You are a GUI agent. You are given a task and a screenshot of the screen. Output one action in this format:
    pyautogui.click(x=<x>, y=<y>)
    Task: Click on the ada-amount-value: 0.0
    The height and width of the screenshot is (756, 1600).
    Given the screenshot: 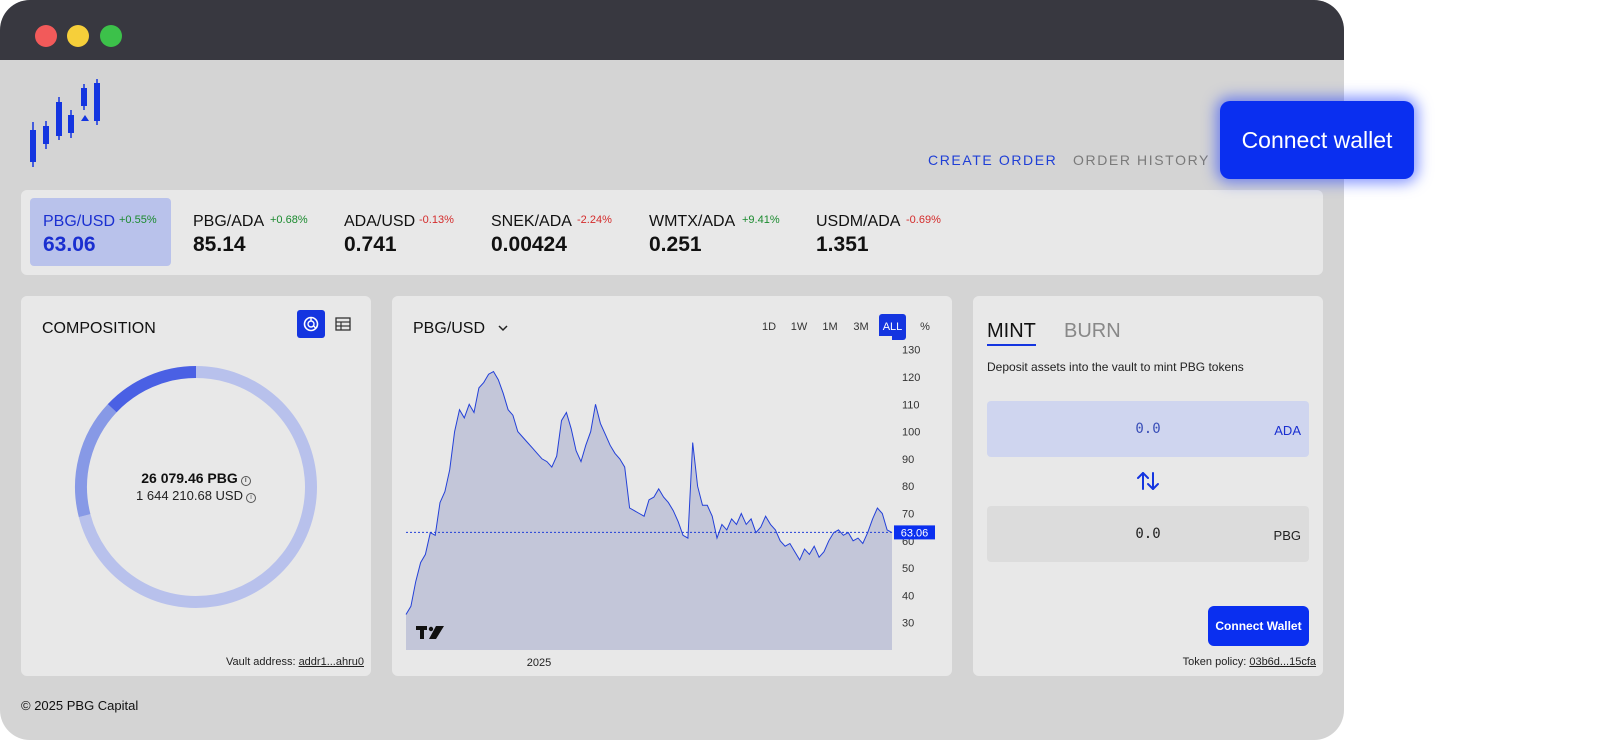 What is the action you would take?
    pyautogui.click(x=1148, y=429)
    